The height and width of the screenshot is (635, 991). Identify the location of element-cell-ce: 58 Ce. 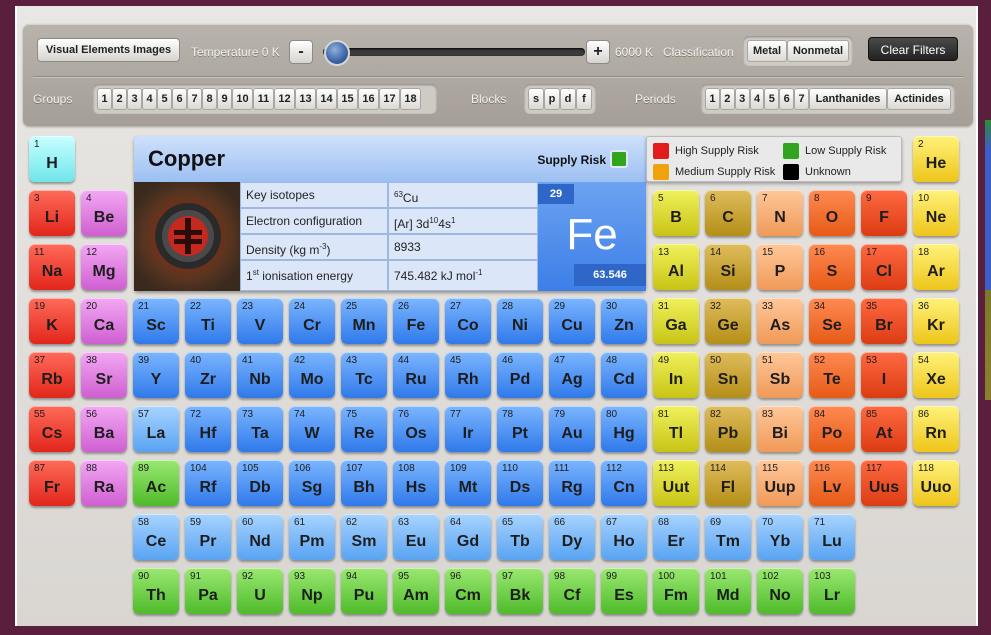
(156, 537).